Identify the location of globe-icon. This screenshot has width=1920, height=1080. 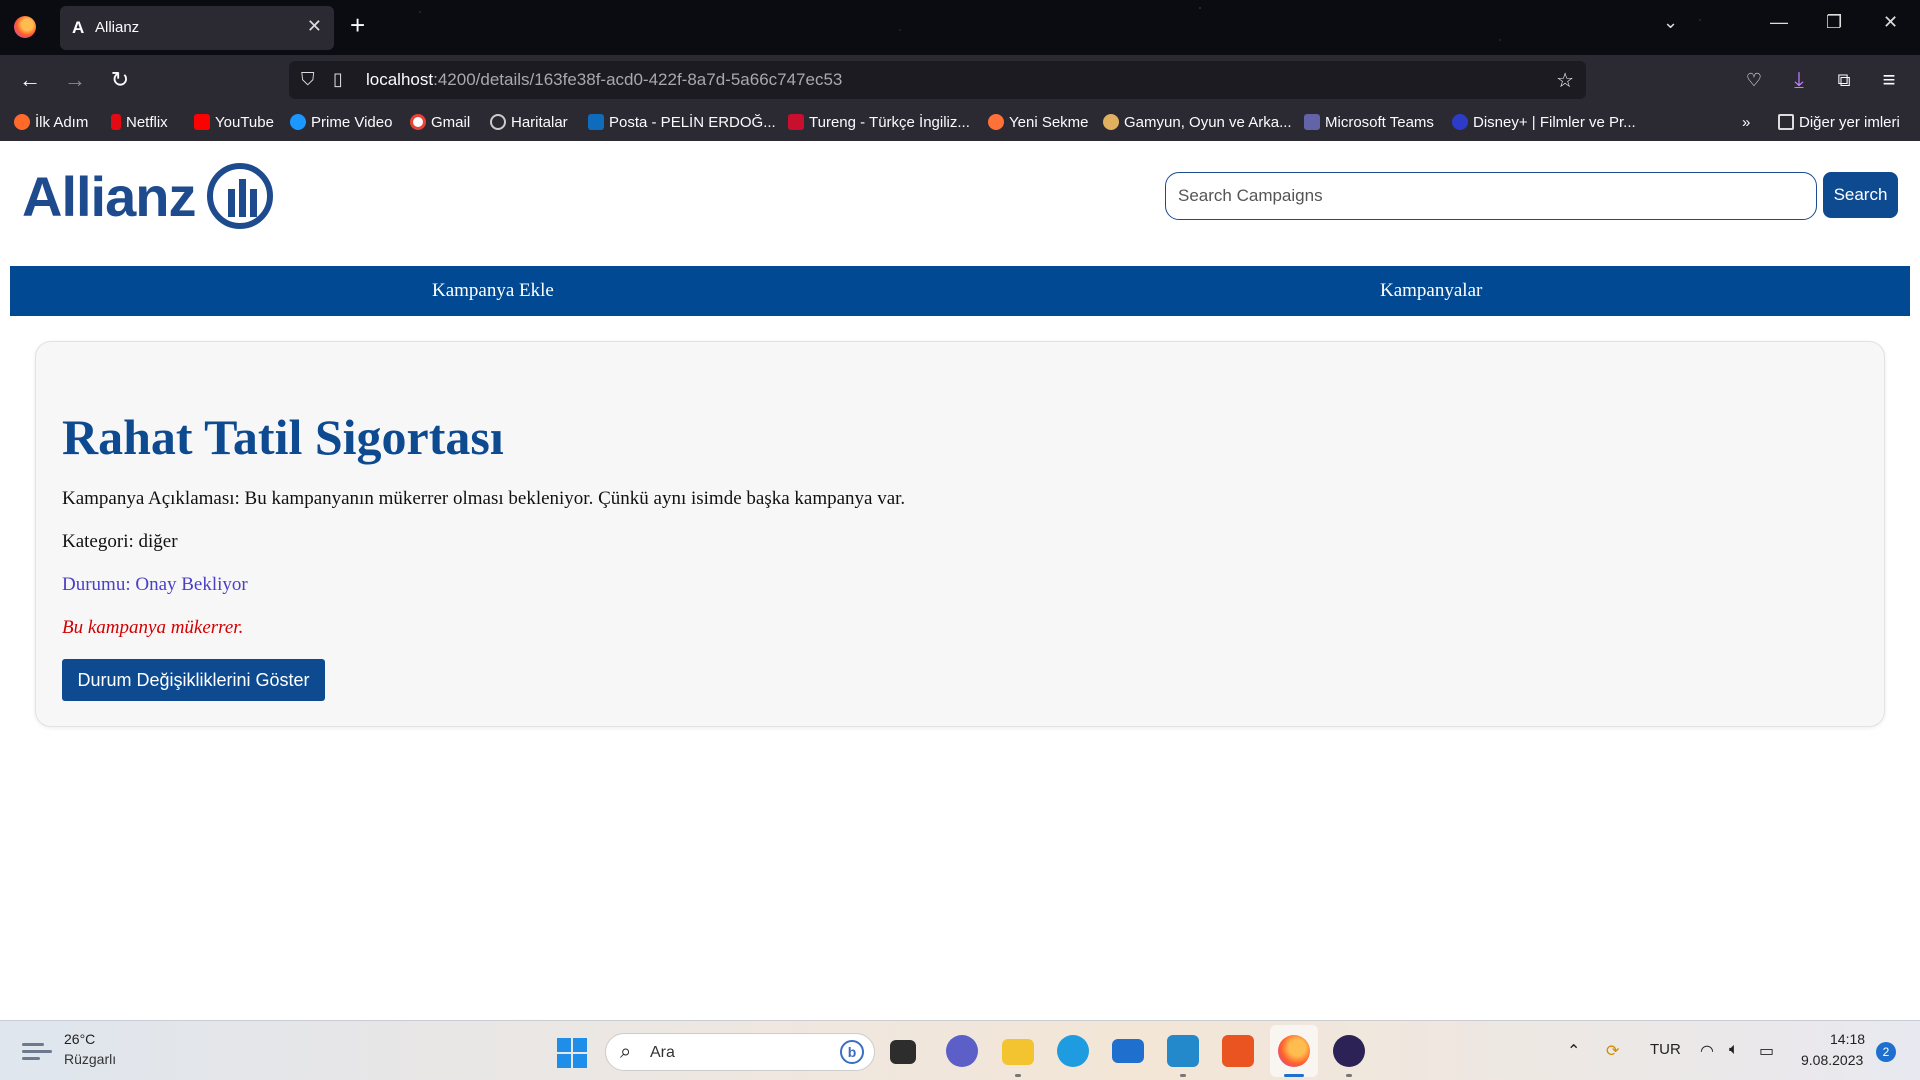
(498, 122).